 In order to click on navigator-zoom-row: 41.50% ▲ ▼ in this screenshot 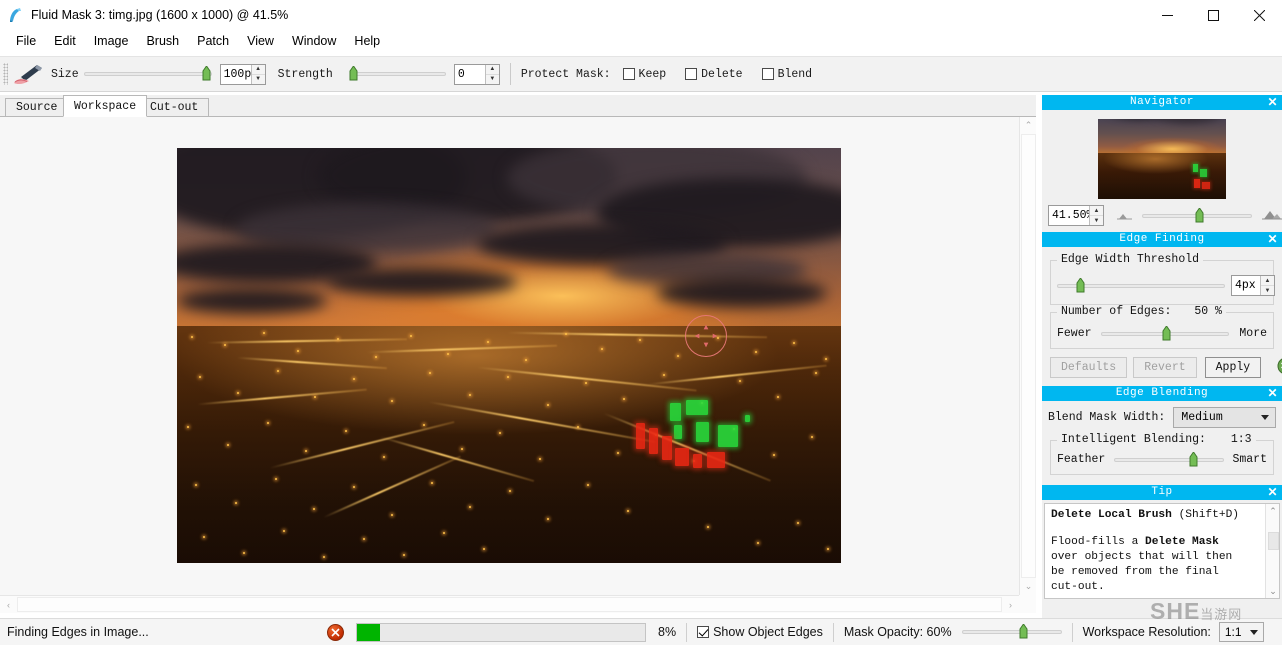, I will do `click(1165, 215)`.